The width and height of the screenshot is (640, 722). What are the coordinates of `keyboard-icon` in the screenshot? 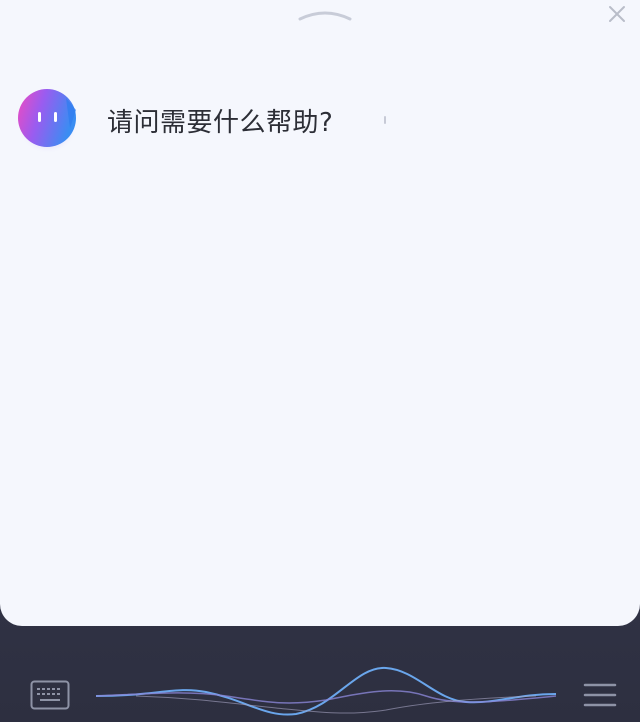 It's located at (50, 695).